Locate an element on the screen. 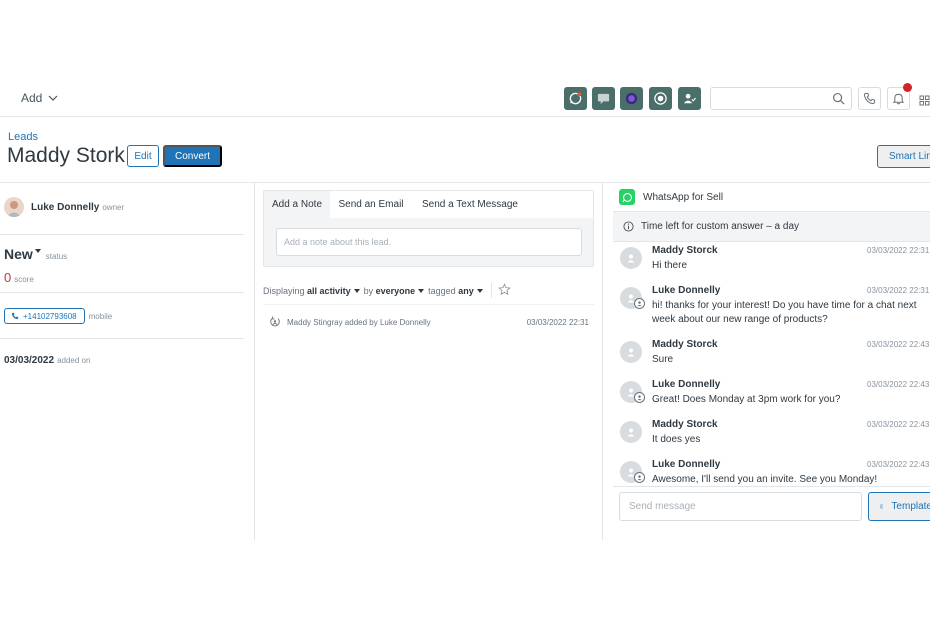 The image size is (930, 620). owner-label: owner is located at coordinates (113, 207).